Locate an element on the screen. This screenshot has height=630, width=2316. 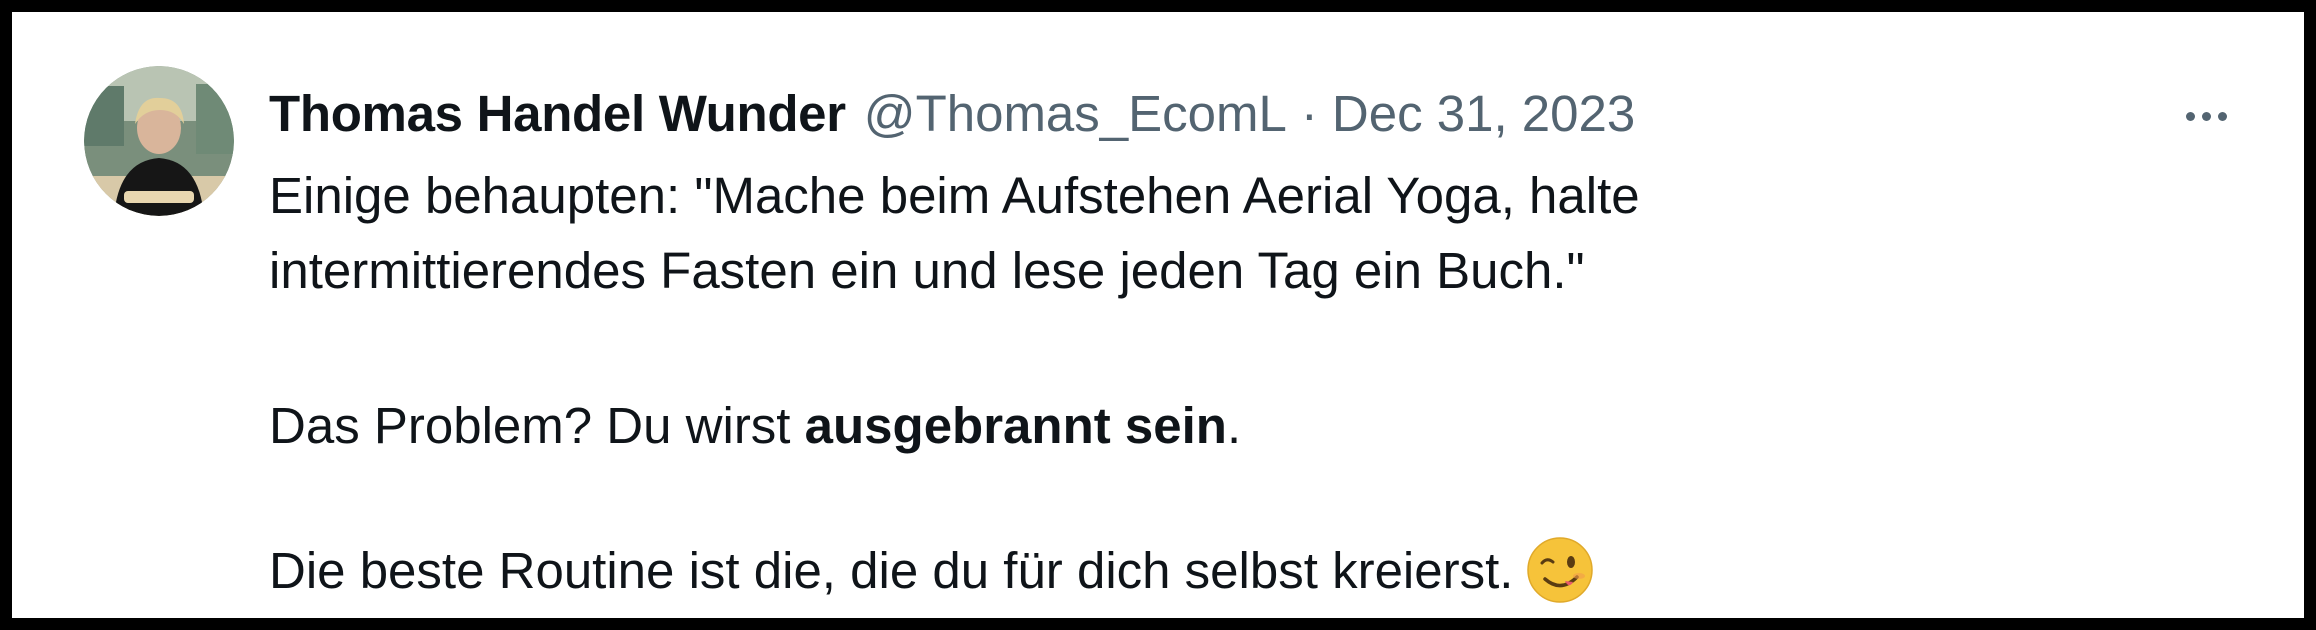
winking-face-emoji-icon is located at coordinates (1560, 570).